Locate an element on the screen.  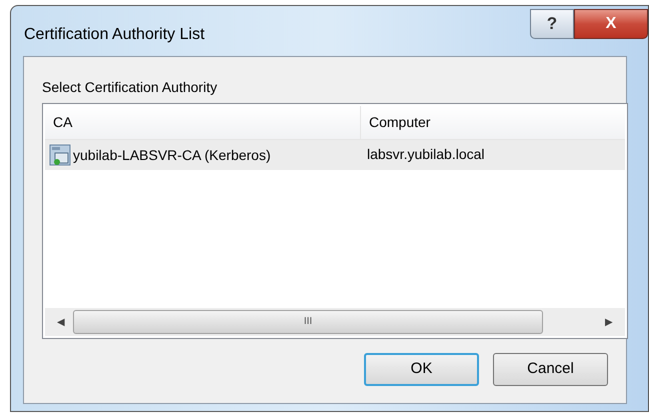
scroll-grip: III is located at coordinates (308, 322).